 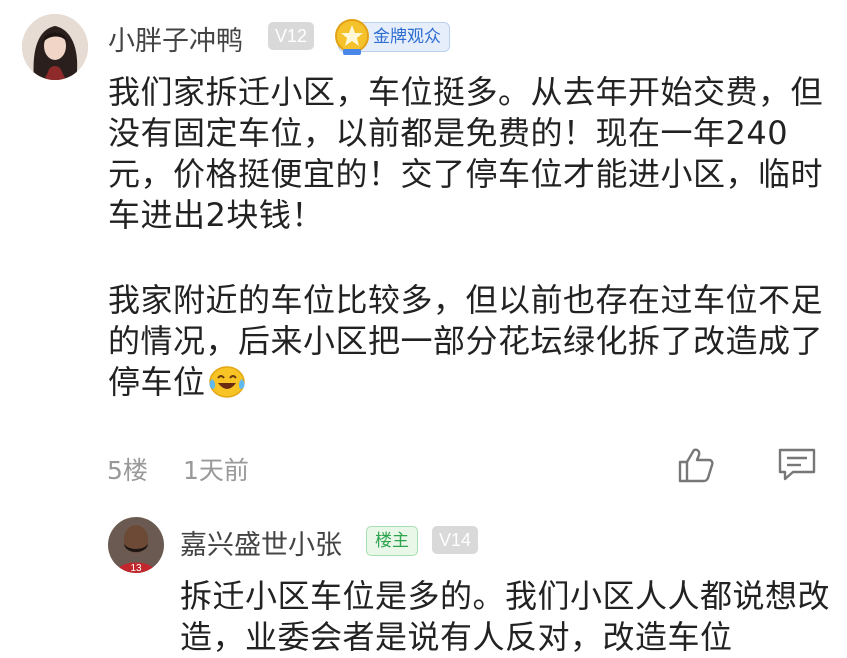 I want to click on floor-number: 5楼, so click(x=127, y=470).